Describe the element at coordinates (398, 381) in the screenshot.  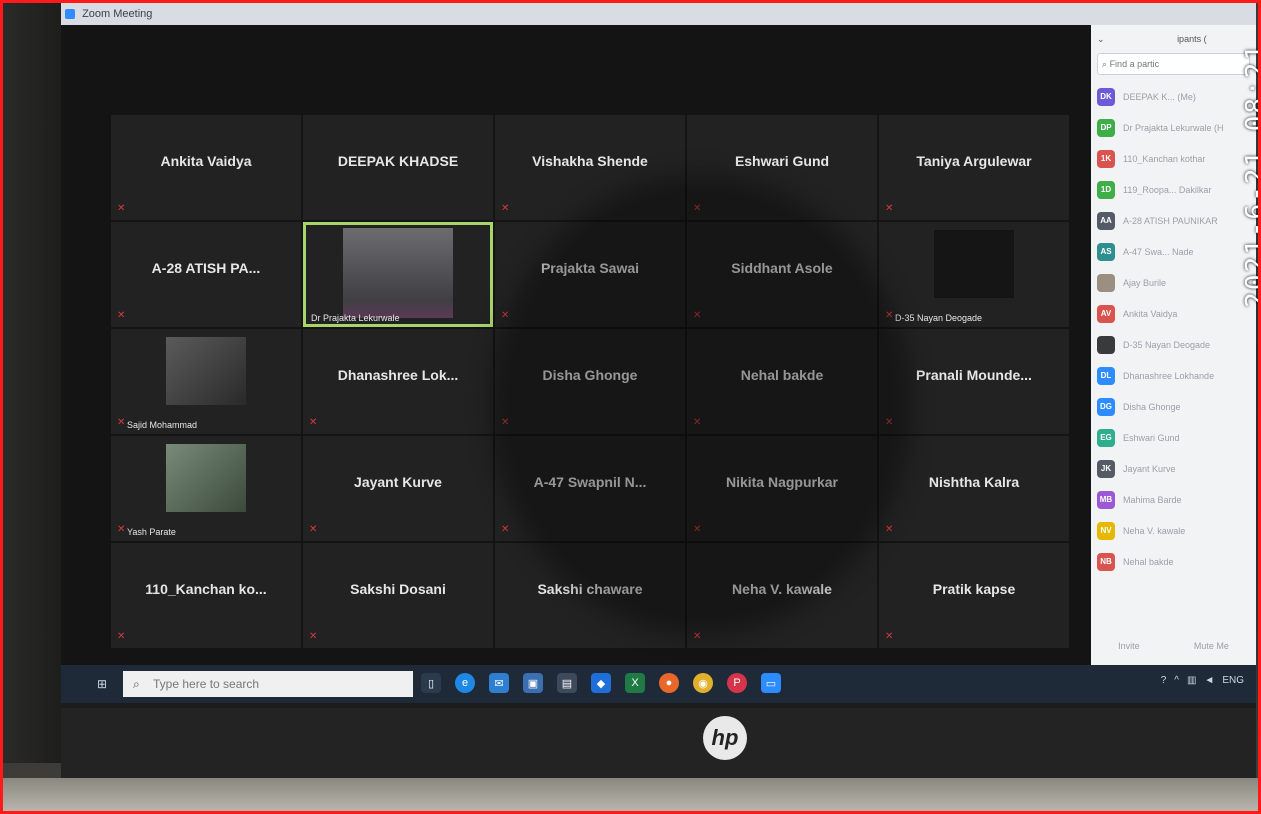
I see `participant-tile: Dhanashree Lok... ✕` at that location.